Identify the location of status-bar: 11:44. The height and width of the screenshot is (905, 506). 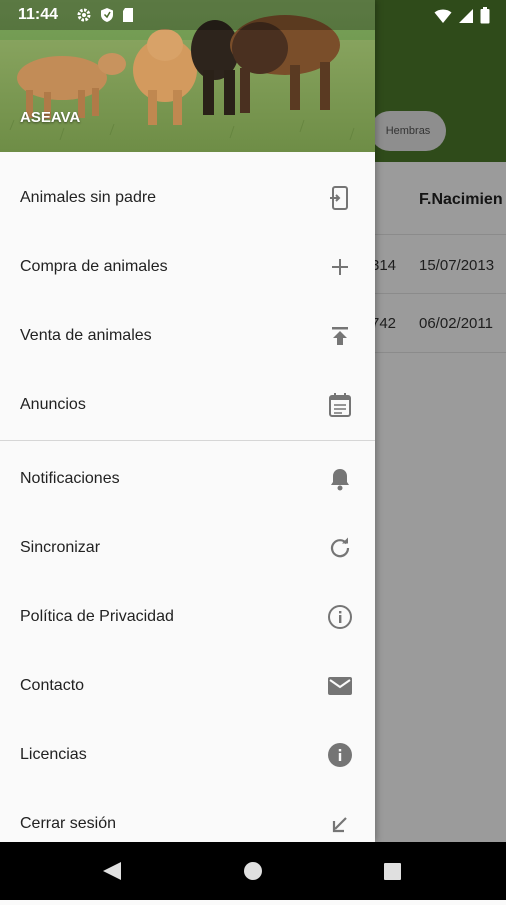
(253, 15).